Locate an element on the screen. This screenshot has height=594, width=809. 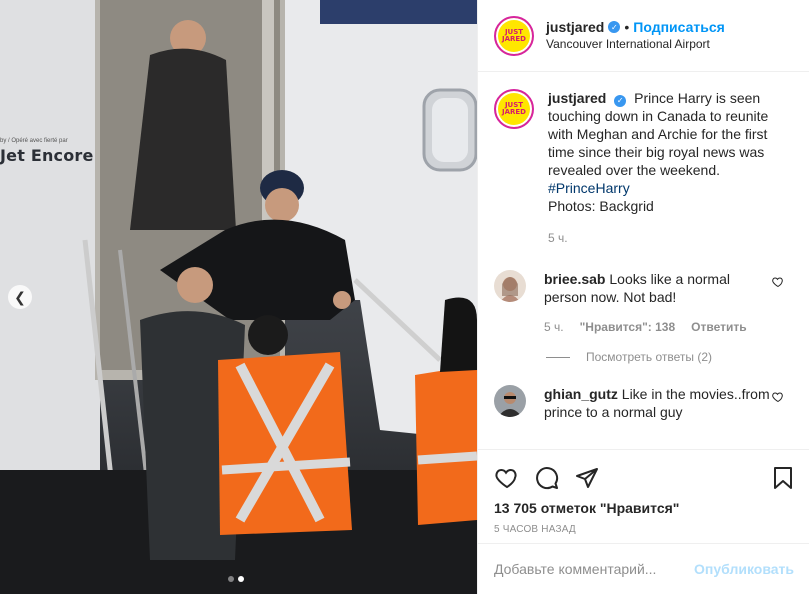
caption-avatar: JUST JARED is located at coordinates (514, 109).